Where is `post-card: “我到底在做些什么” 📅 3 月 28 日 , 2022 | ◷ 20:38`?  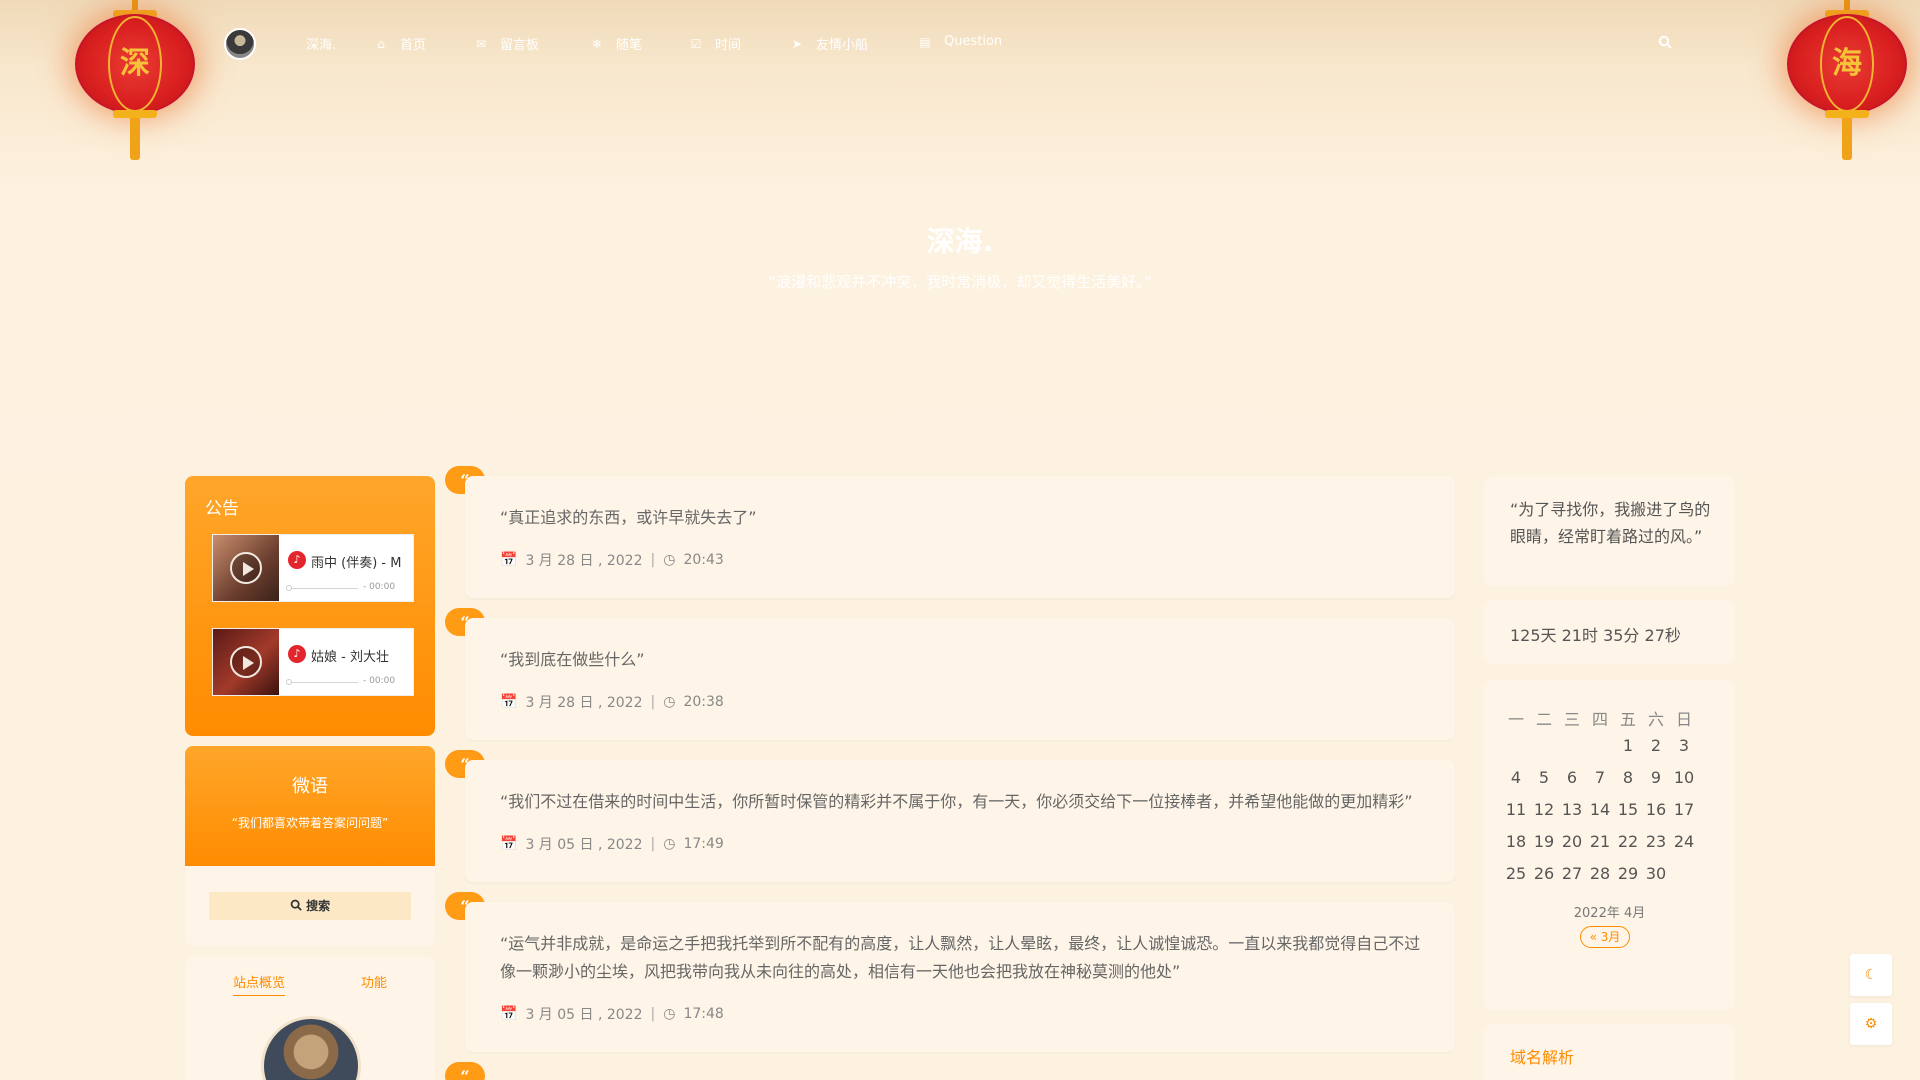 post-card: “我到底在做些什么” 📅 3 月 28 日 , 2022 | ◷ 20:38 is located at coordinates (960, 679).